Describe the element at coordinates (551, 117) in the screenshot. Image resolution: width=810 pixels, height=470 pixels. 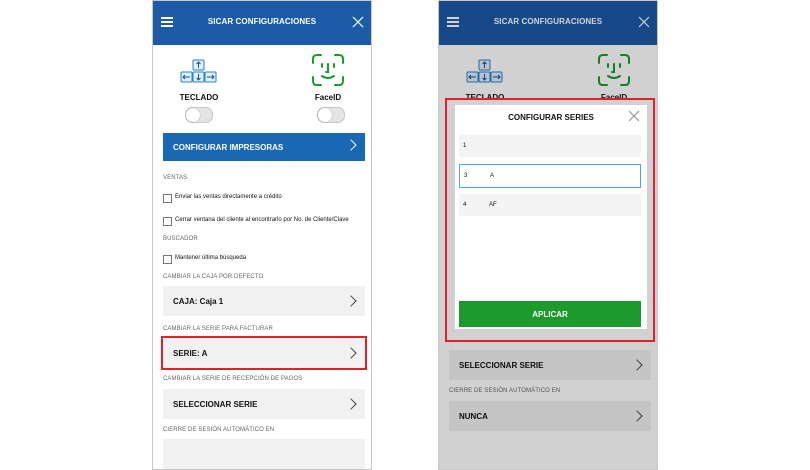
I see `dialog-title: CONFIGURAR SERIES` at that location.